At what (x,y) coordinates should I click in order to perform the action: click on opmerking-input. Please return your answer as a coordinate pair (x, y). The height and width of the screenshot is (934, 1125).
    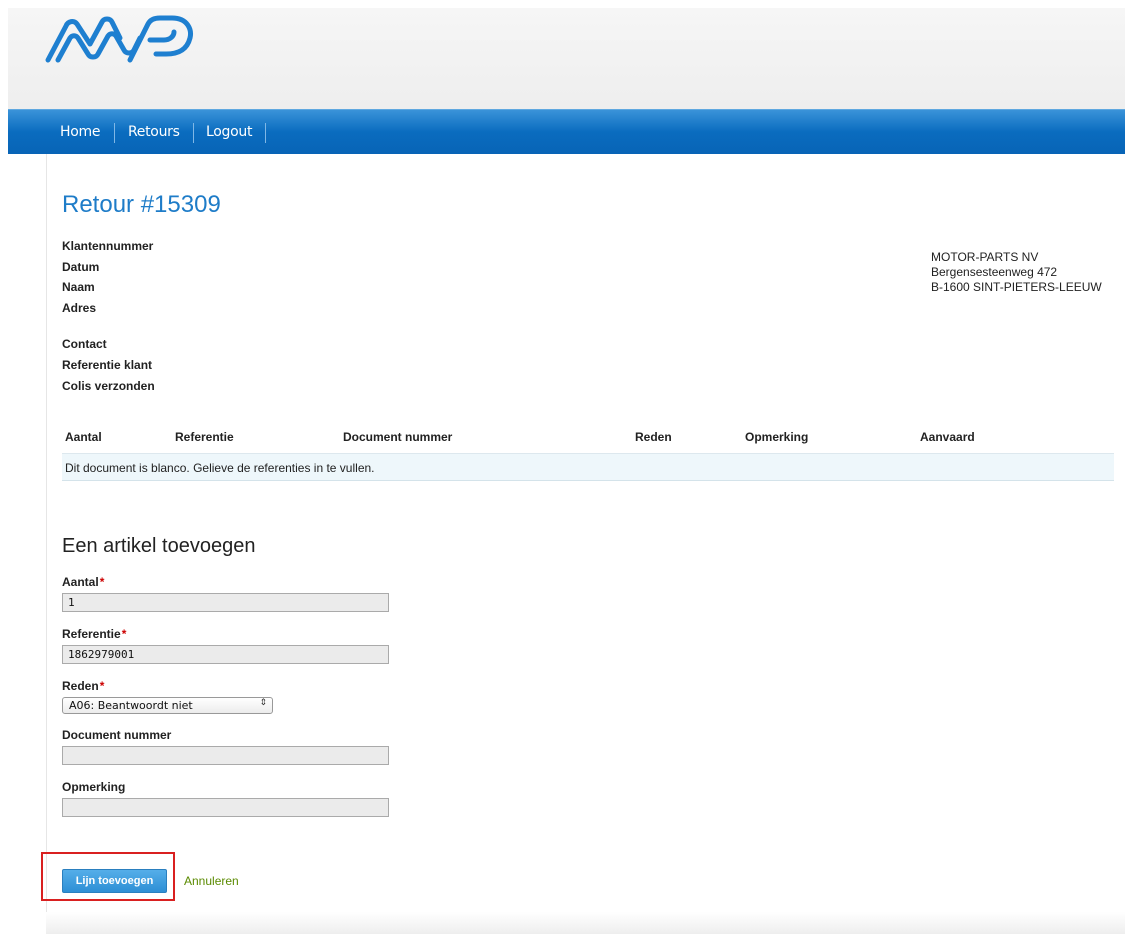
    Looking at the image, I should click on (225, 807).